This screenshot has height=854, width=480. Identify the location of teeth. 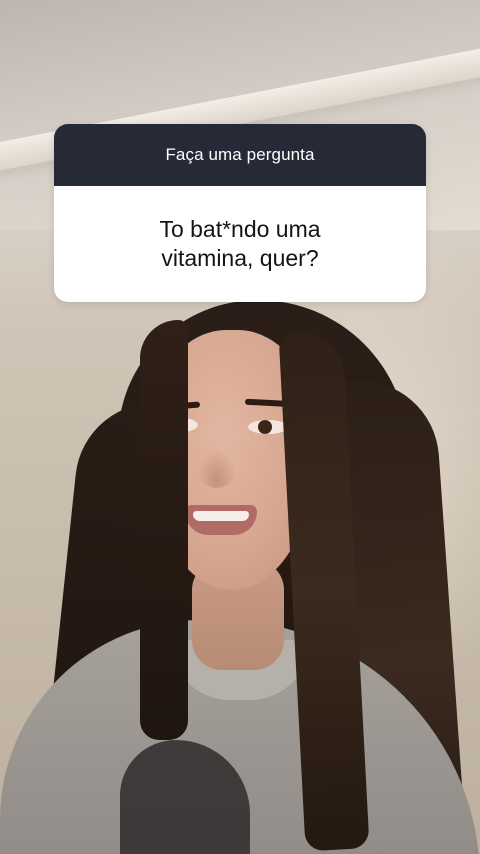
(221, 516).